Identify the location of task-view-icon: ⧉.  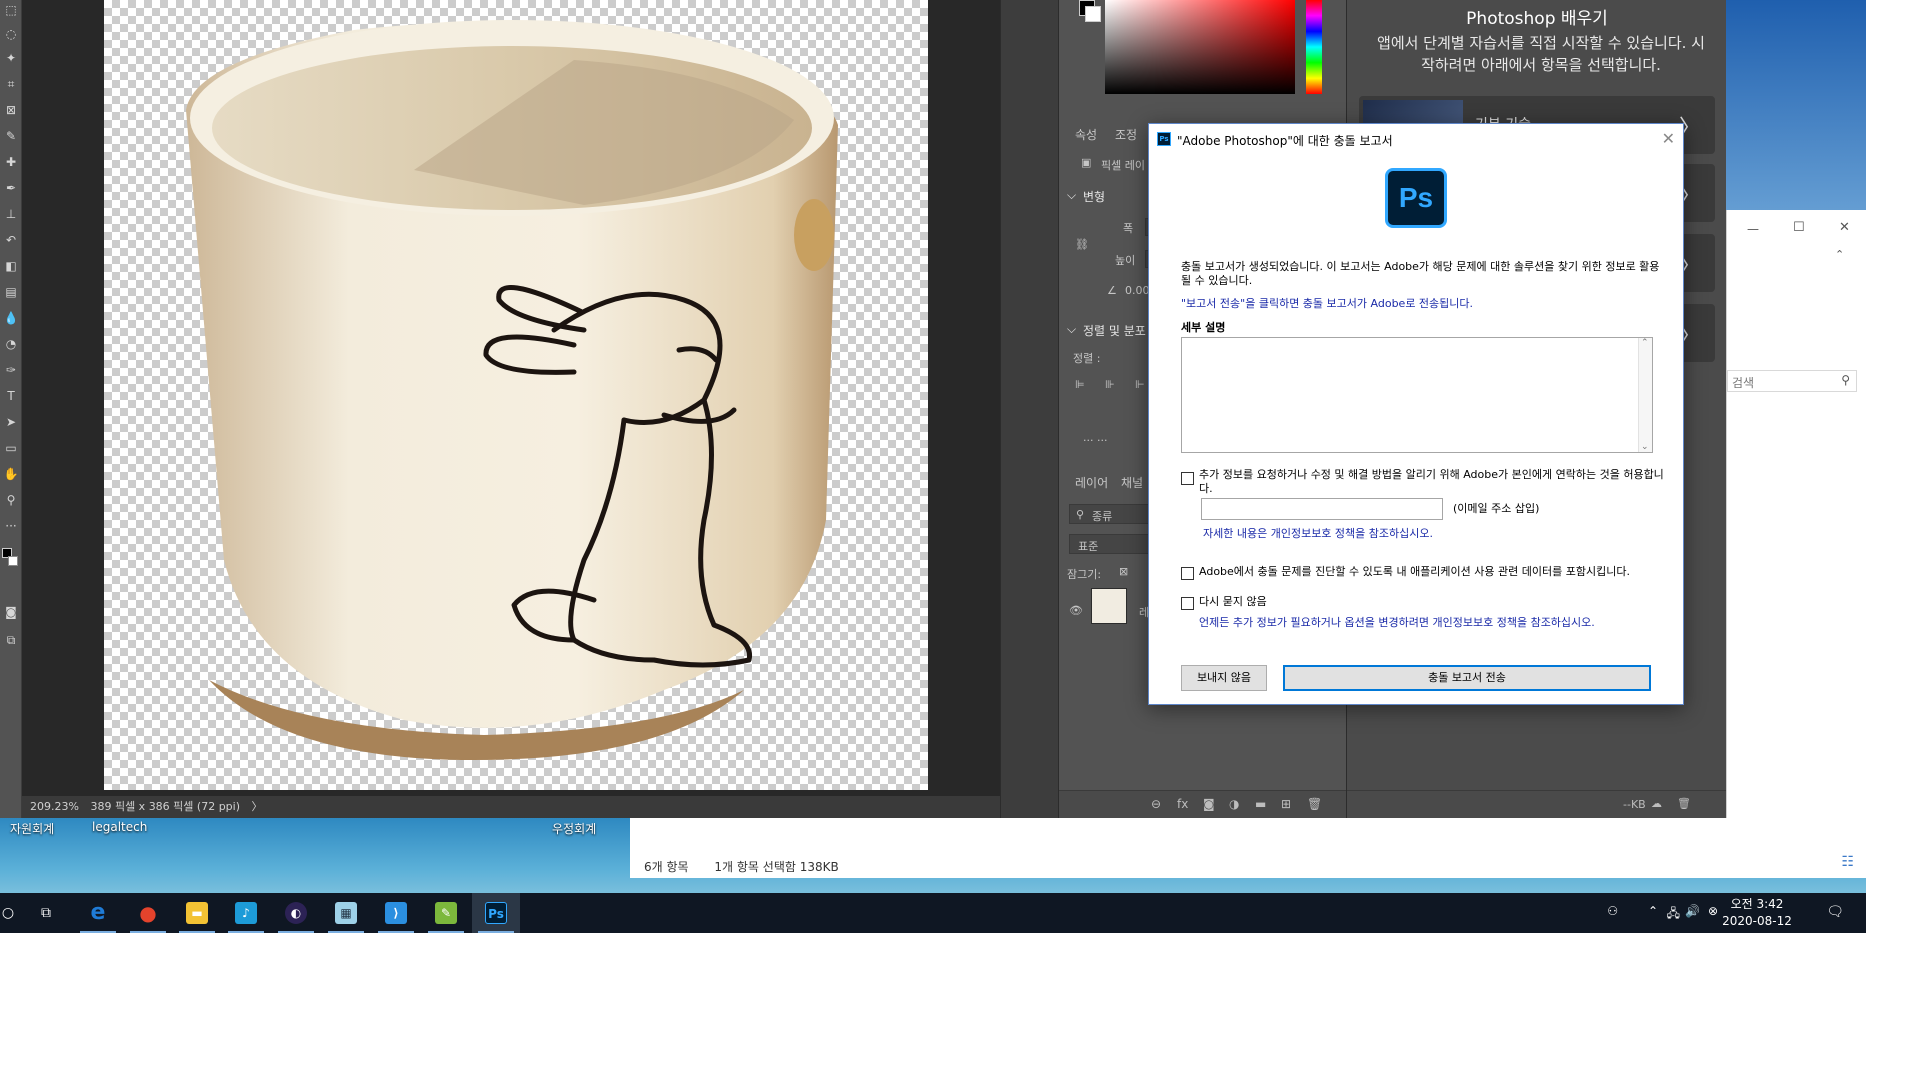
(46, 913).